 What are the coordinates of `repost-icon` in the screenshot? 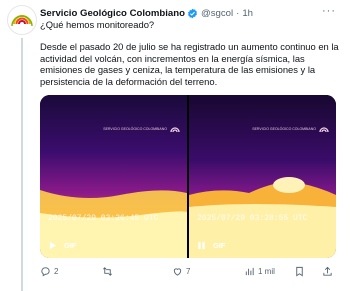 It's located at (107, 271).